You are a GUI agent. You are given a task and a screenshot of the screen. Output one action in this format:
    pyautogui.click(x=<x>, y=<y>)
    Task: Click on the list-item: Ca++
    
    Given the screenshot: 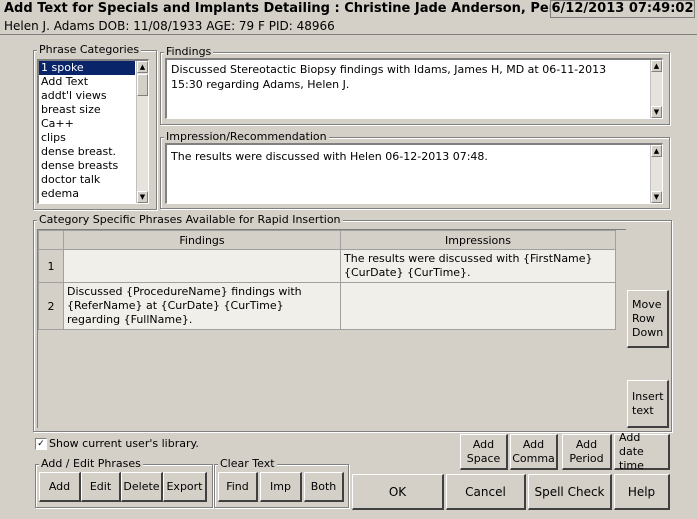 What is the action you would take?
    pyautogui.click(x=87, y=124)
    